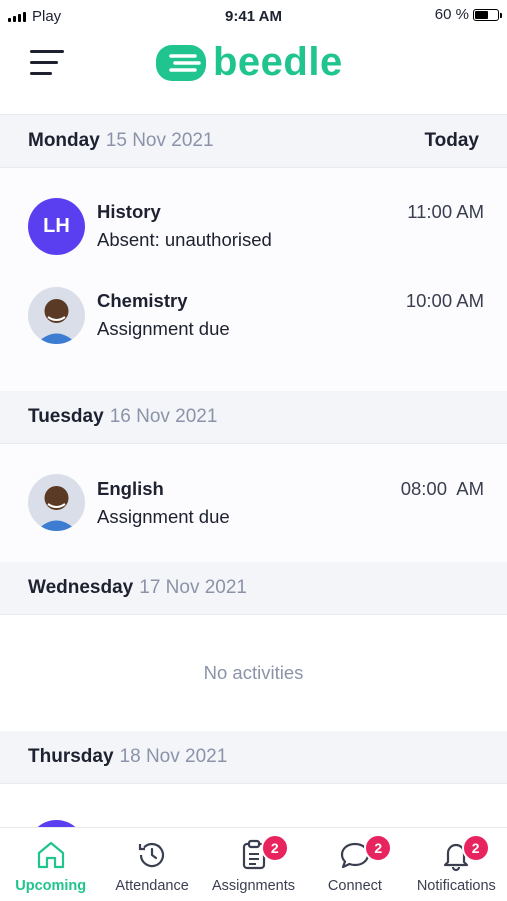 This screenshot has width=507, height=901. Describe the element at coordinates (66, 416) in the screenshot. I see `day-name: Tuesday` at that location.